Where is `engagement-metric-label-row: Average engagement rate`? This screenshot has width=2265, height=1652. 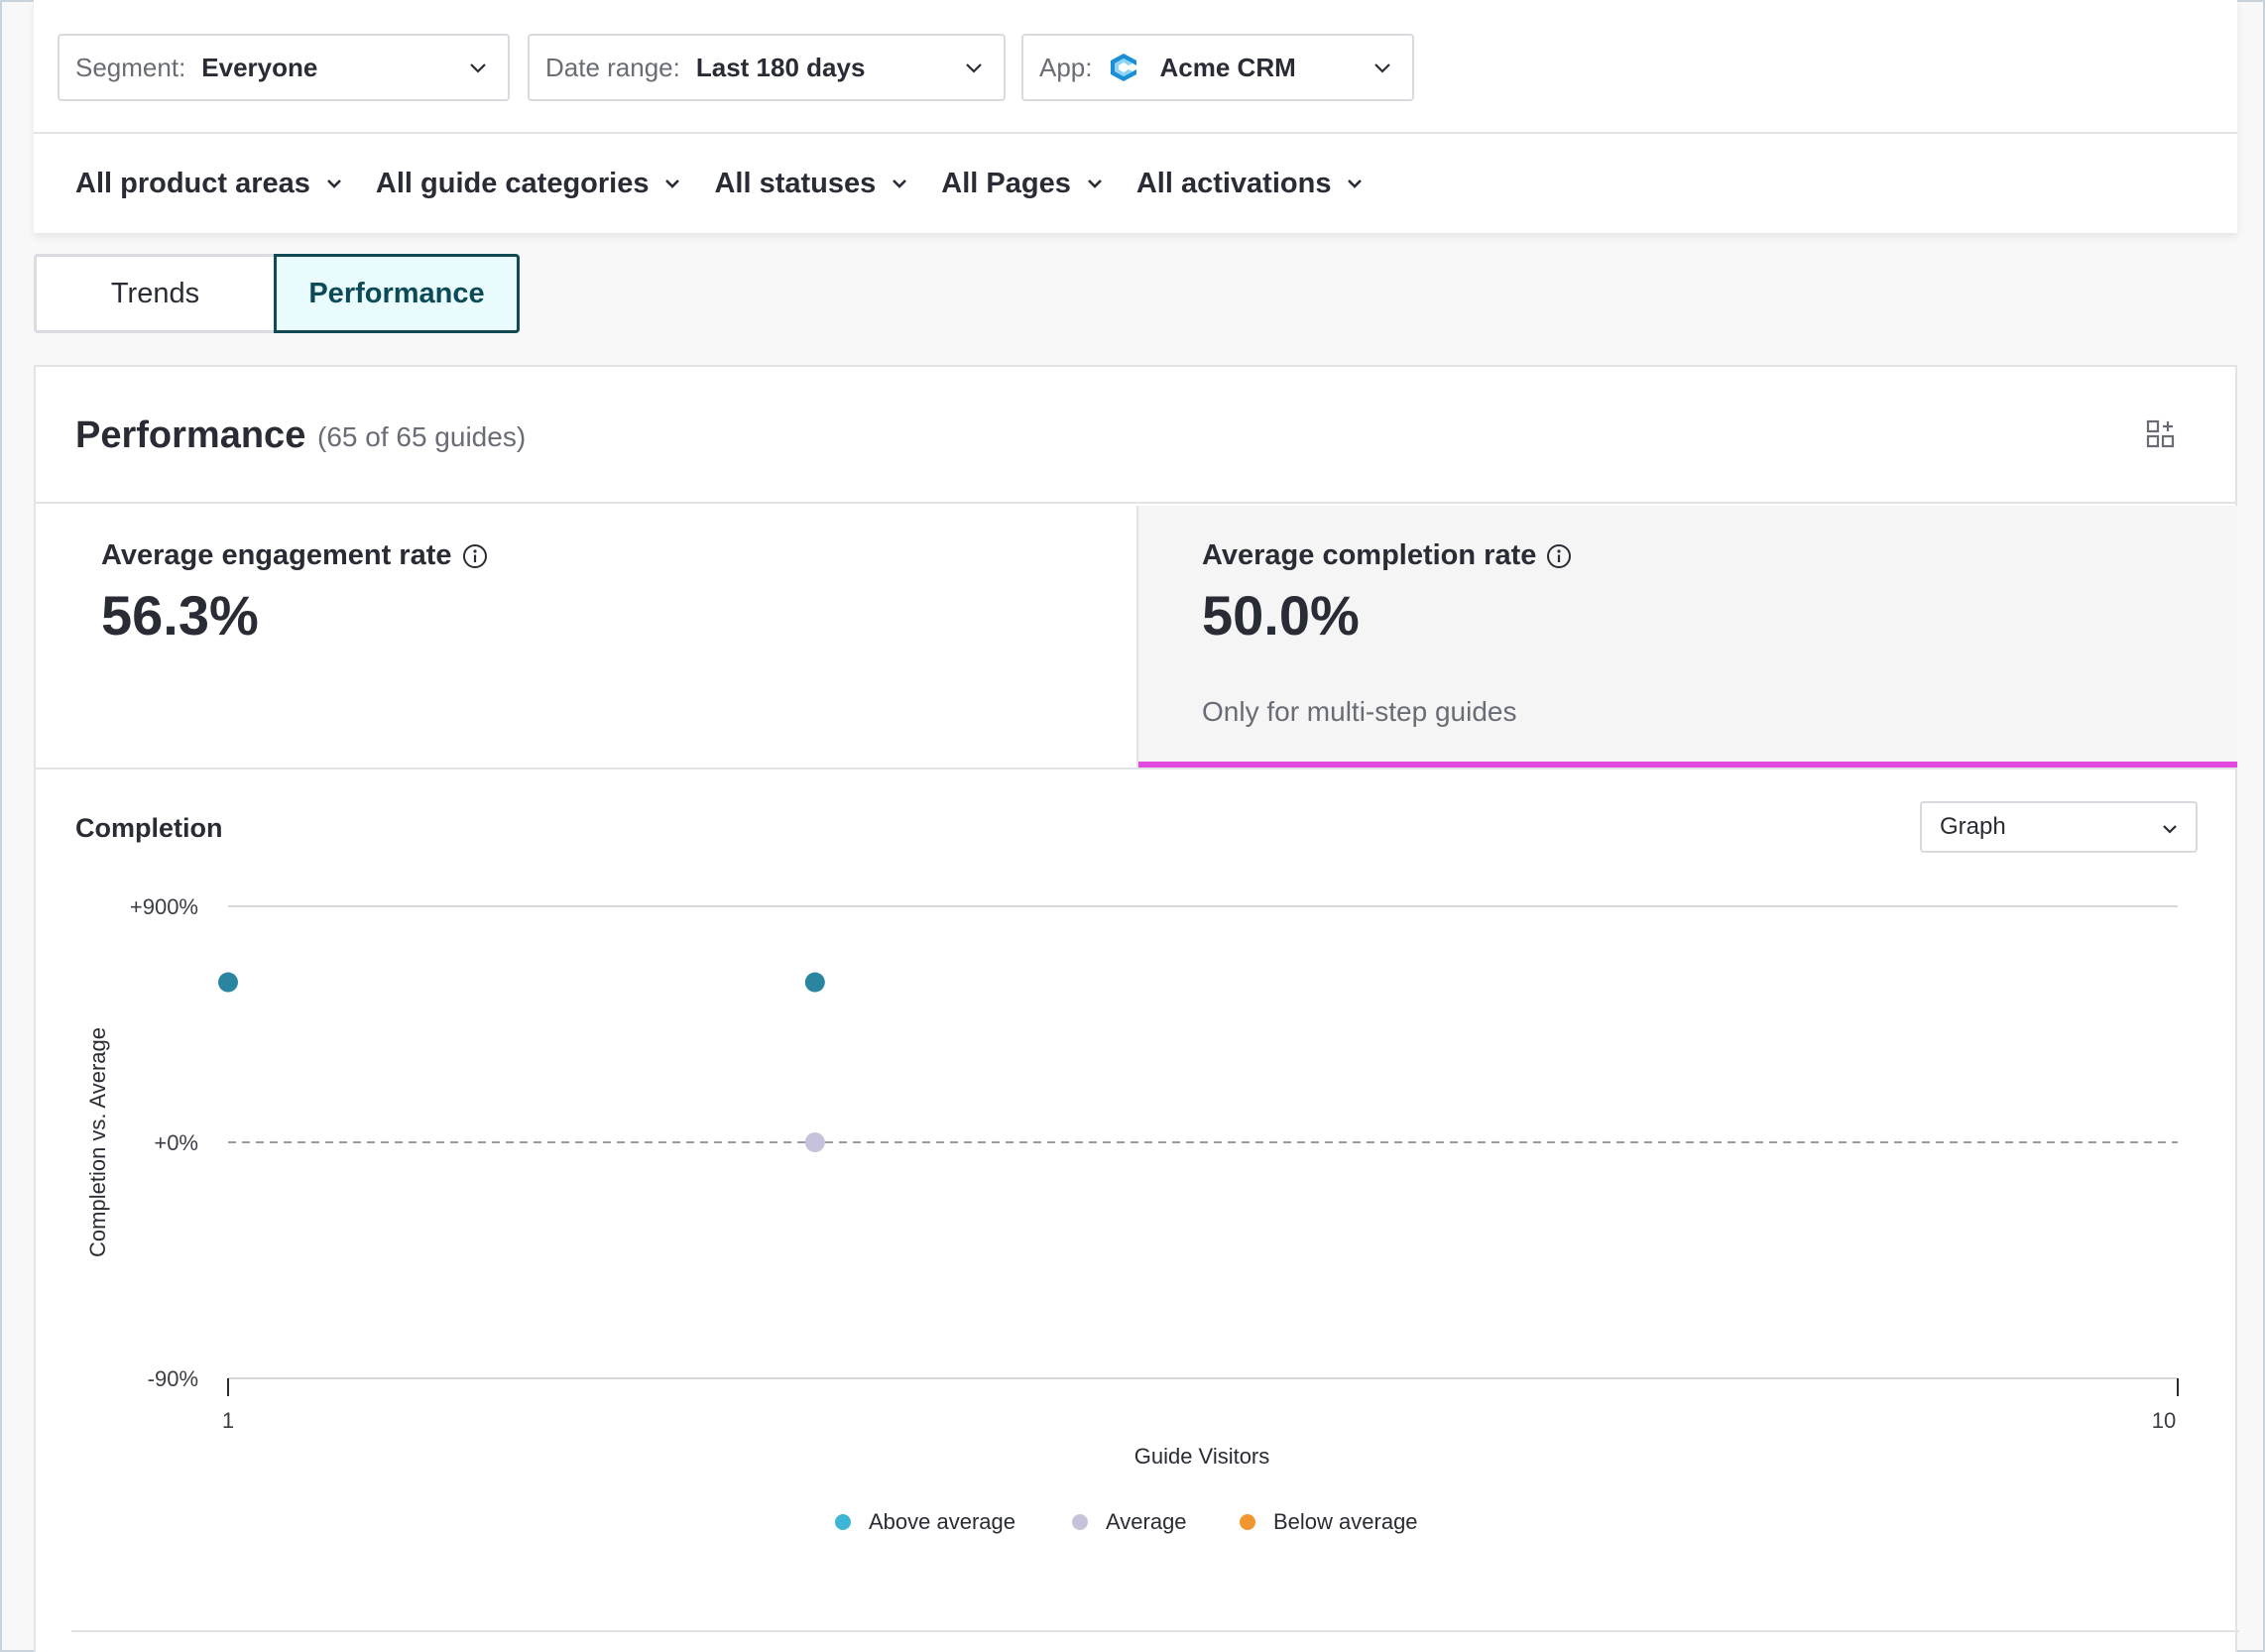
engagement-metric-label-row: Average engagement rate is located at coordinates (294, 555).